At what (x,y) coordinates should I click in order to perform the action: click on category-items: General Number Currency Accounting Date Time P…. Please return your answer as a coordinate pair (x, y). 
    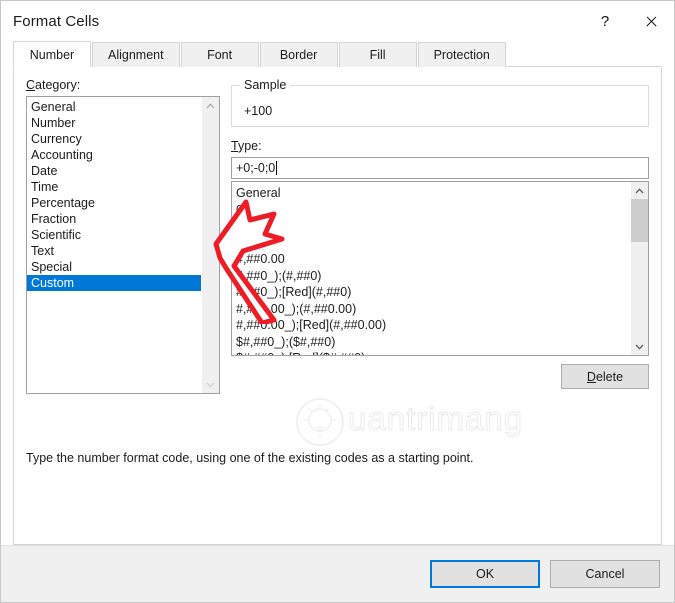
    Looking at the image, I should click on (114, 245).